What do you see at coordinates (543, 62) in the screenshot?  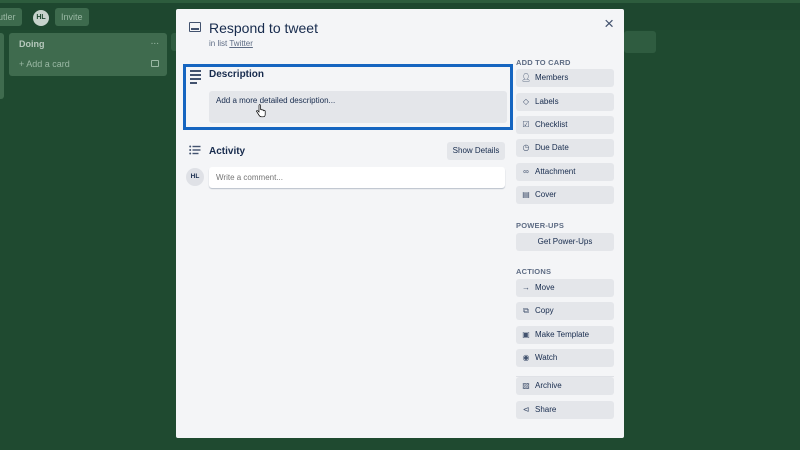 I see `add-to-card-heading: ADD TO CARD` at bounding box center [543, 62].